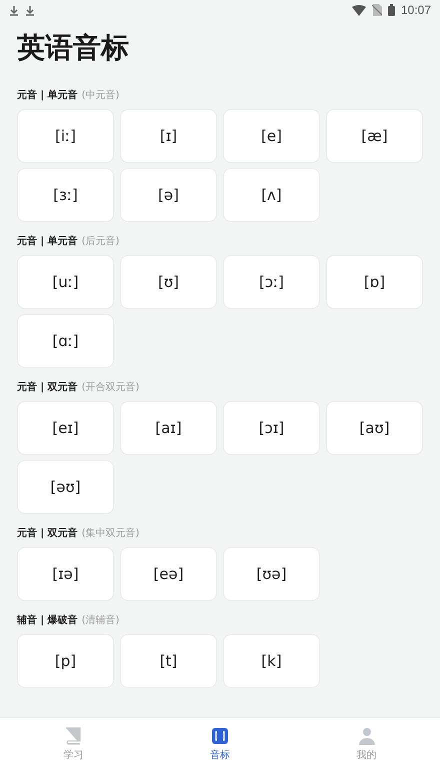 The height and width of the screenshot is (770, 440). What do you see at coordinates (111, 387) in the screenshot?
I see `section-subtitle: (开合双元音)` at bounding box center [111, 387].